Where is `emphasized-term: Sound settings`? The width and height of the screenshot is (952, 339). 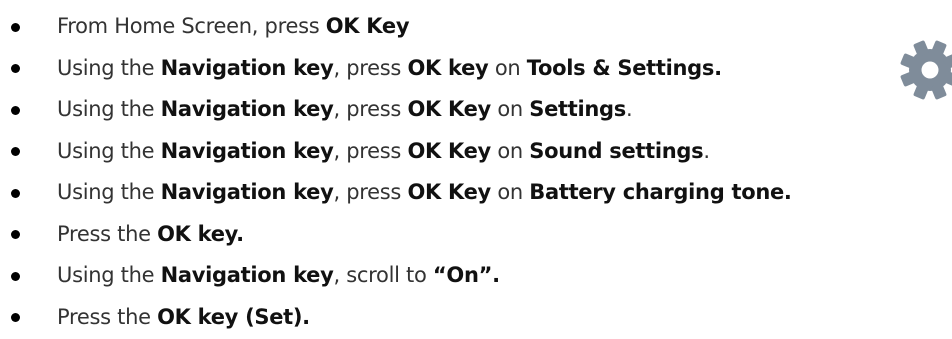
emphasized-term: Sound settings is located at coordinates (616, 150).